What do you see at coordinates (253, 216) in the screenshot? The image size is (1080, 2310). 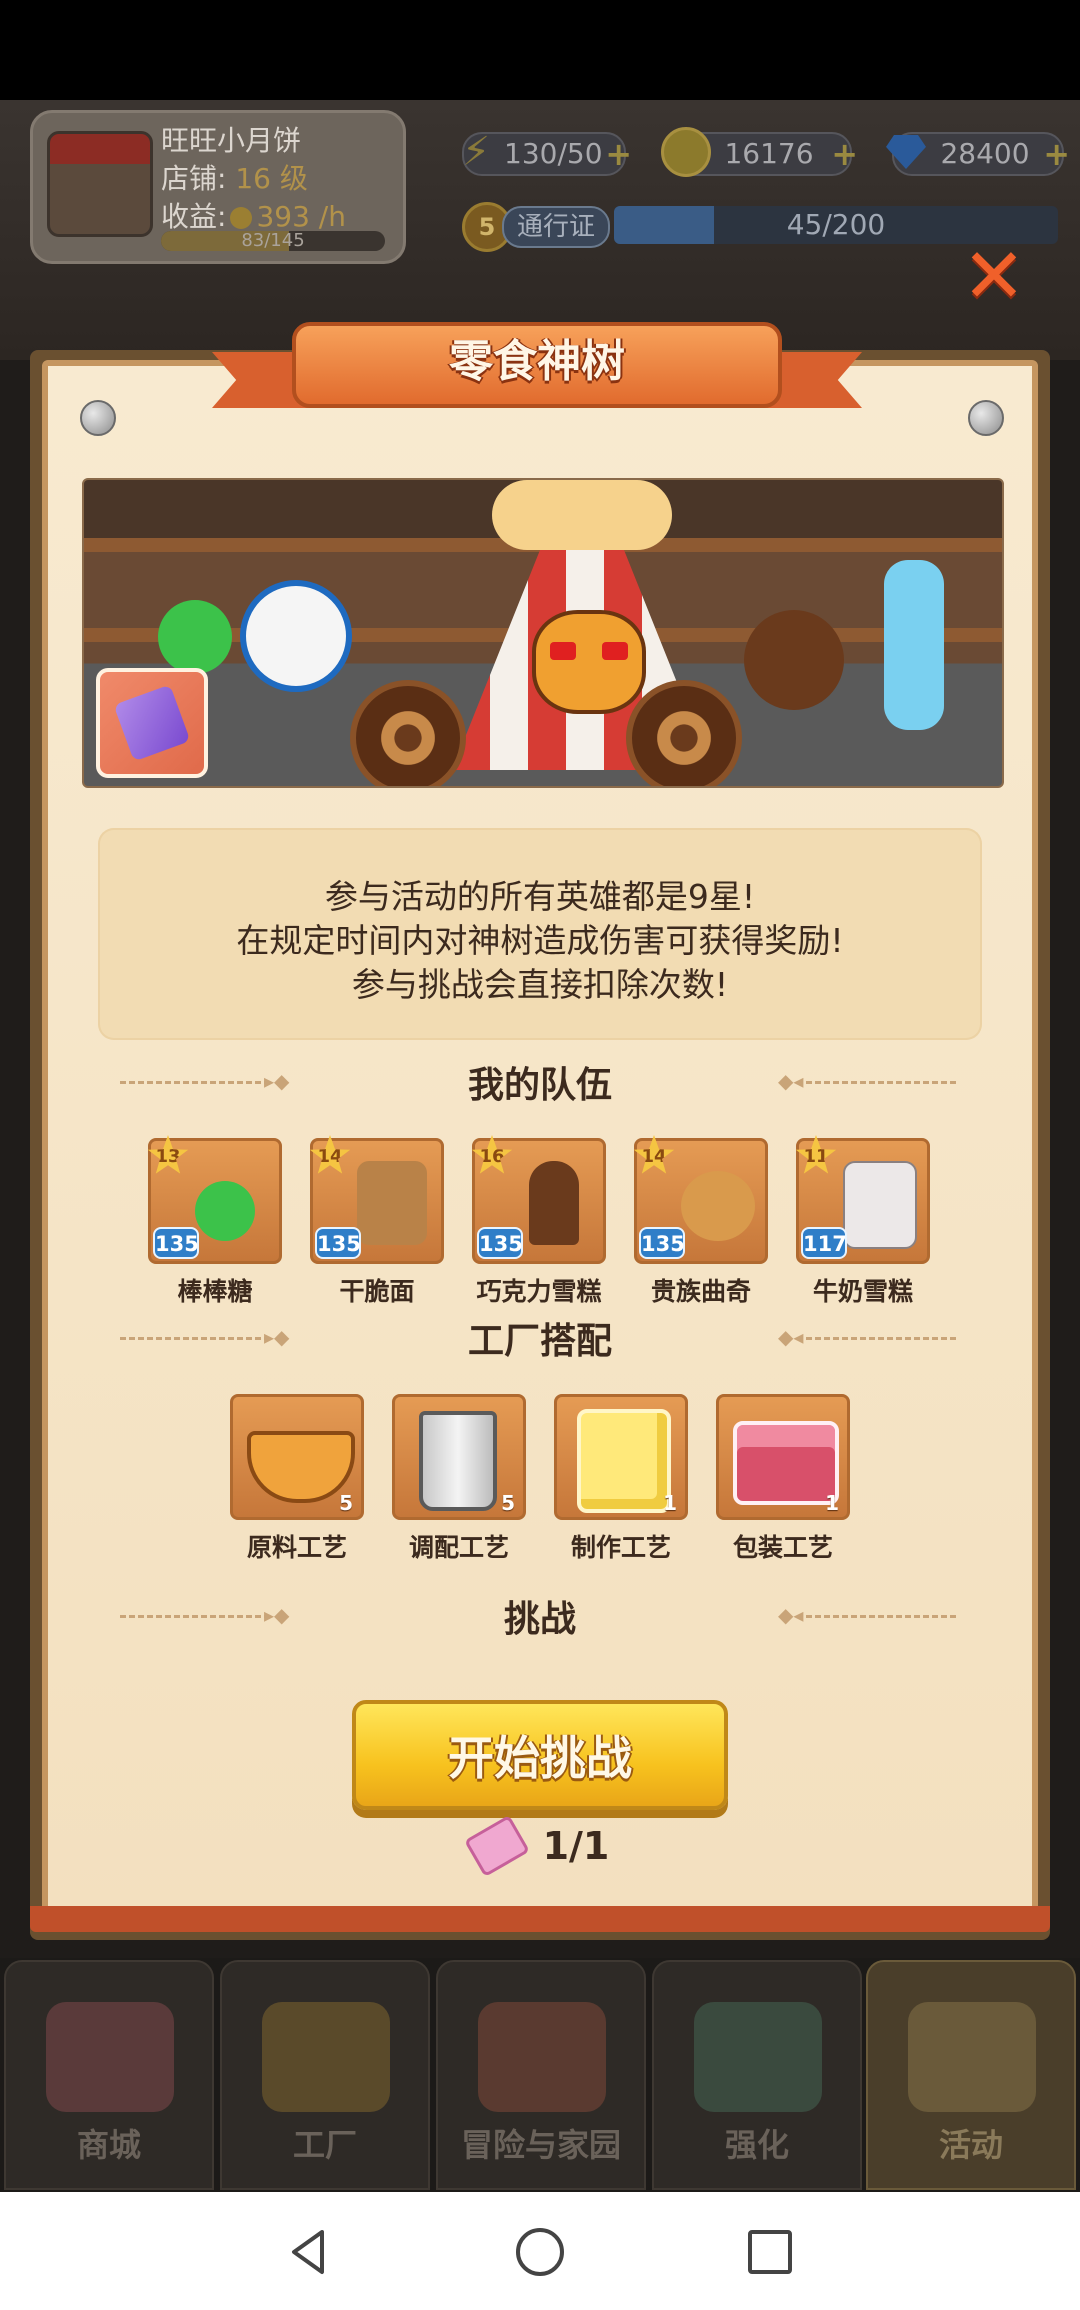 I see `shop-income: 收益: 393 /h` at bounding box center [253, 216].